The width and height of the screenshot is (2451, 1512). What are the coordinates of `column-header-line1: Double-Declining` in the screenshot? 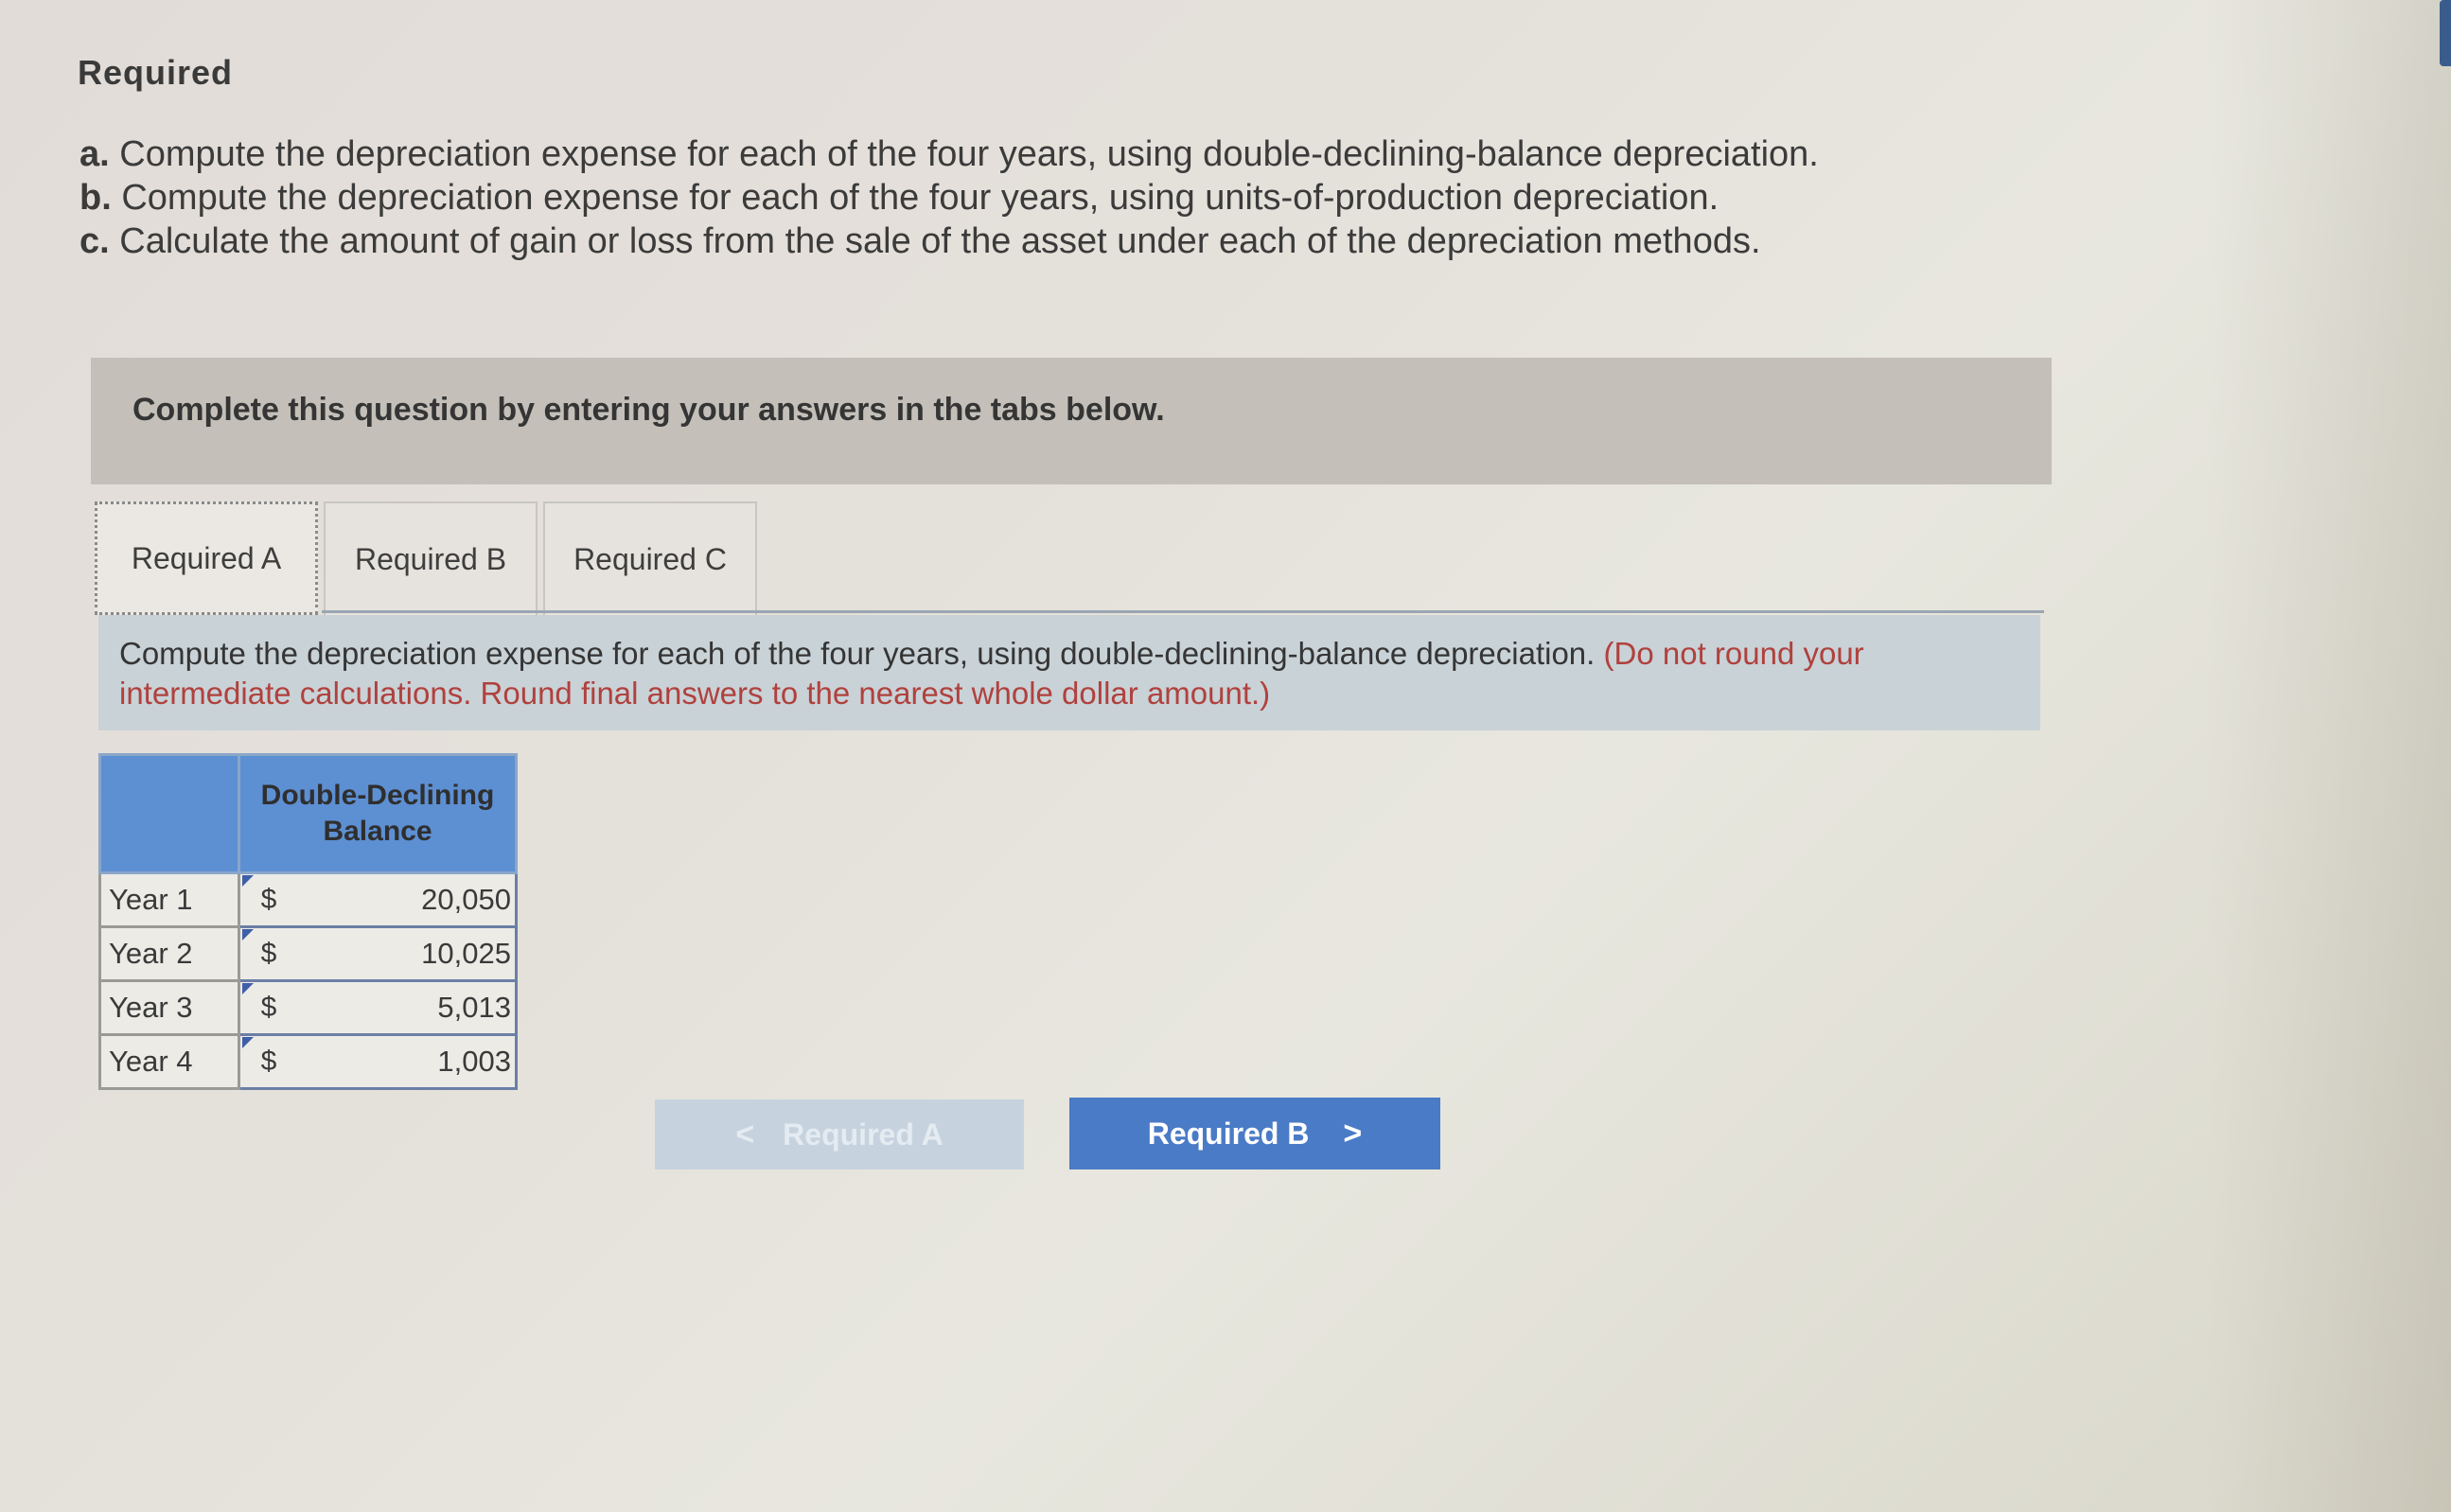 It's located at (377, 795).